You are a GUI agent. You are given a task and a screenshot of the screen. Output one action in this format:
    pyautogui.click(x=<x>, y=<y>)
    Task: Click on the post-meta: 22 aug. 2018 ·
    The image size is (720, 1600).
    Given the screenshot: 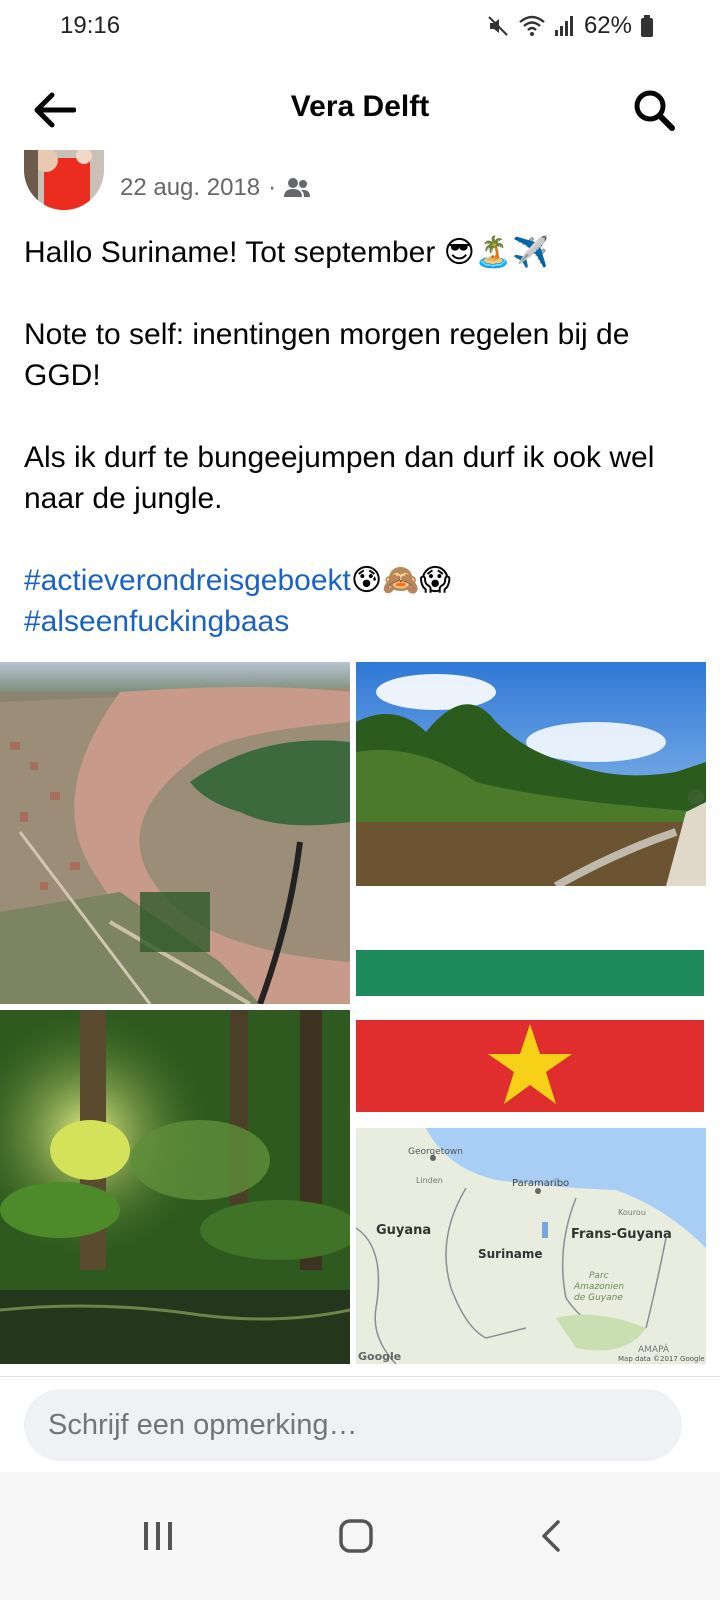 What is the action you would take?
    pyautogui.click(x=364, y=180)
    